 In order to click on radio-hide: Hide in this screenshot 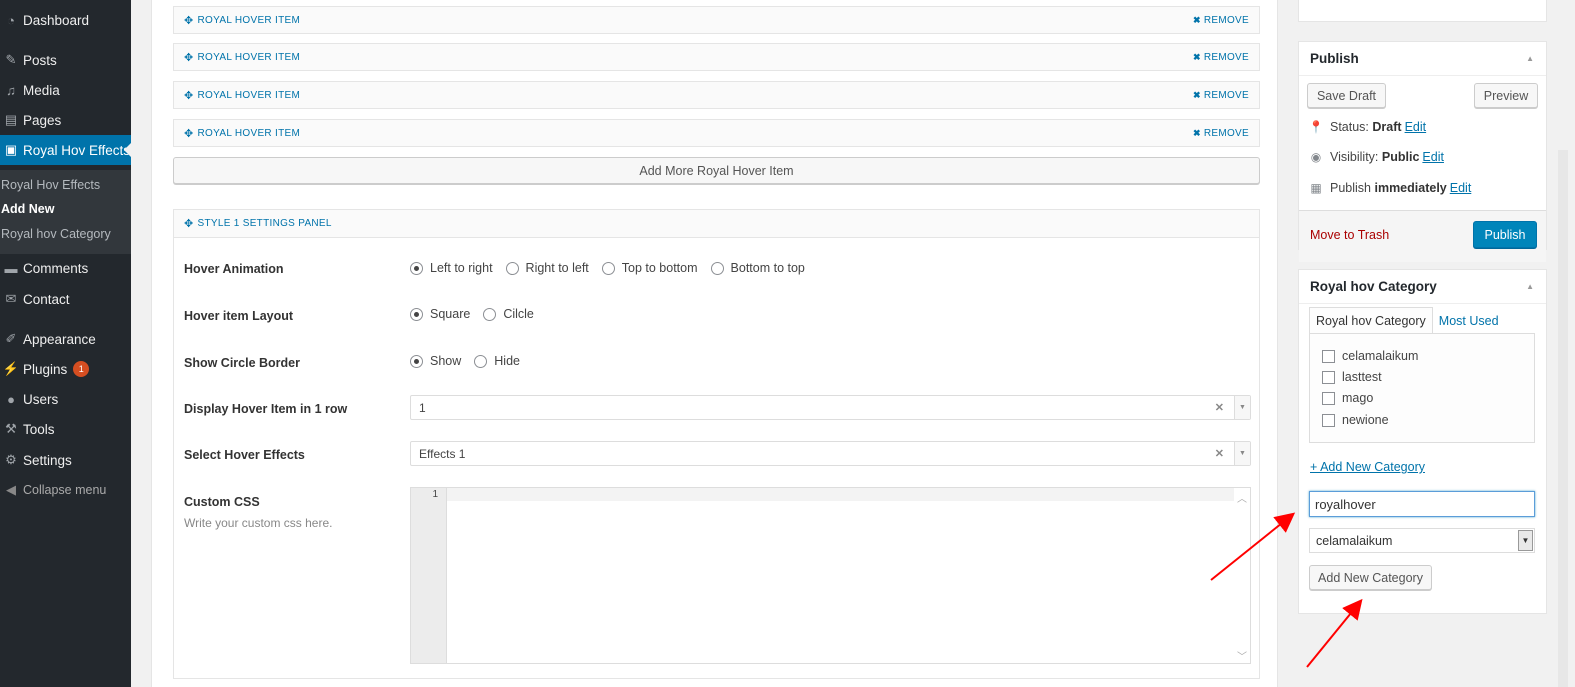, I will do `click(497, 361)`.